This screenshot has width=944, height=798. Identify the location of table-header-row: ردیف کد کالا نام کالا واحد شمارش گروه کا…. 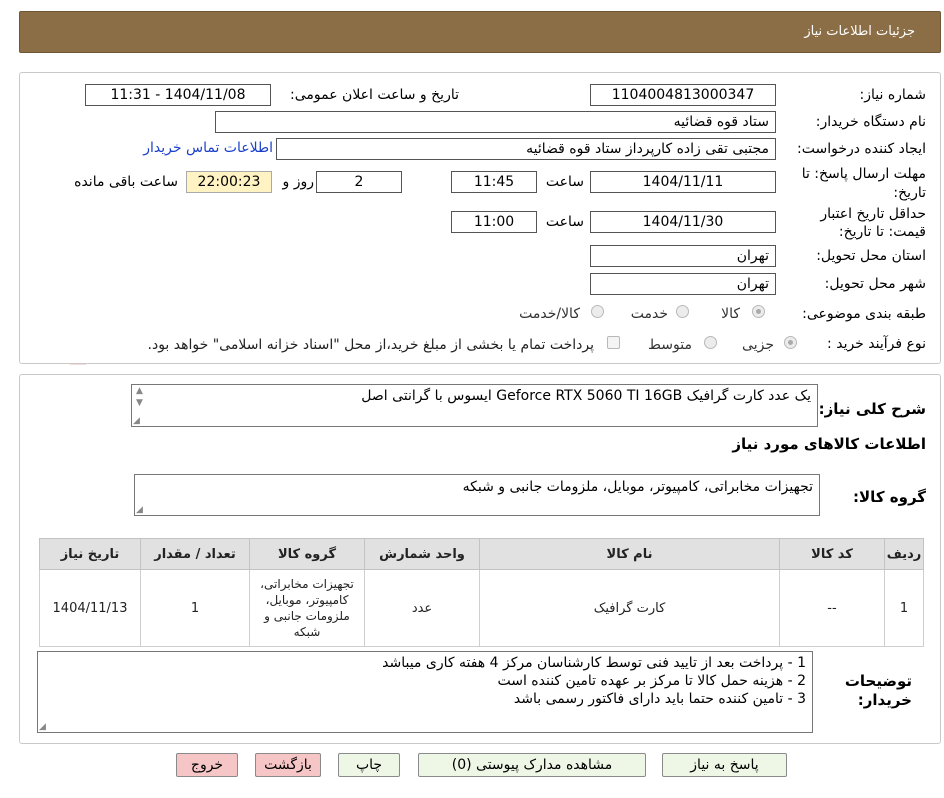
(481, 554).